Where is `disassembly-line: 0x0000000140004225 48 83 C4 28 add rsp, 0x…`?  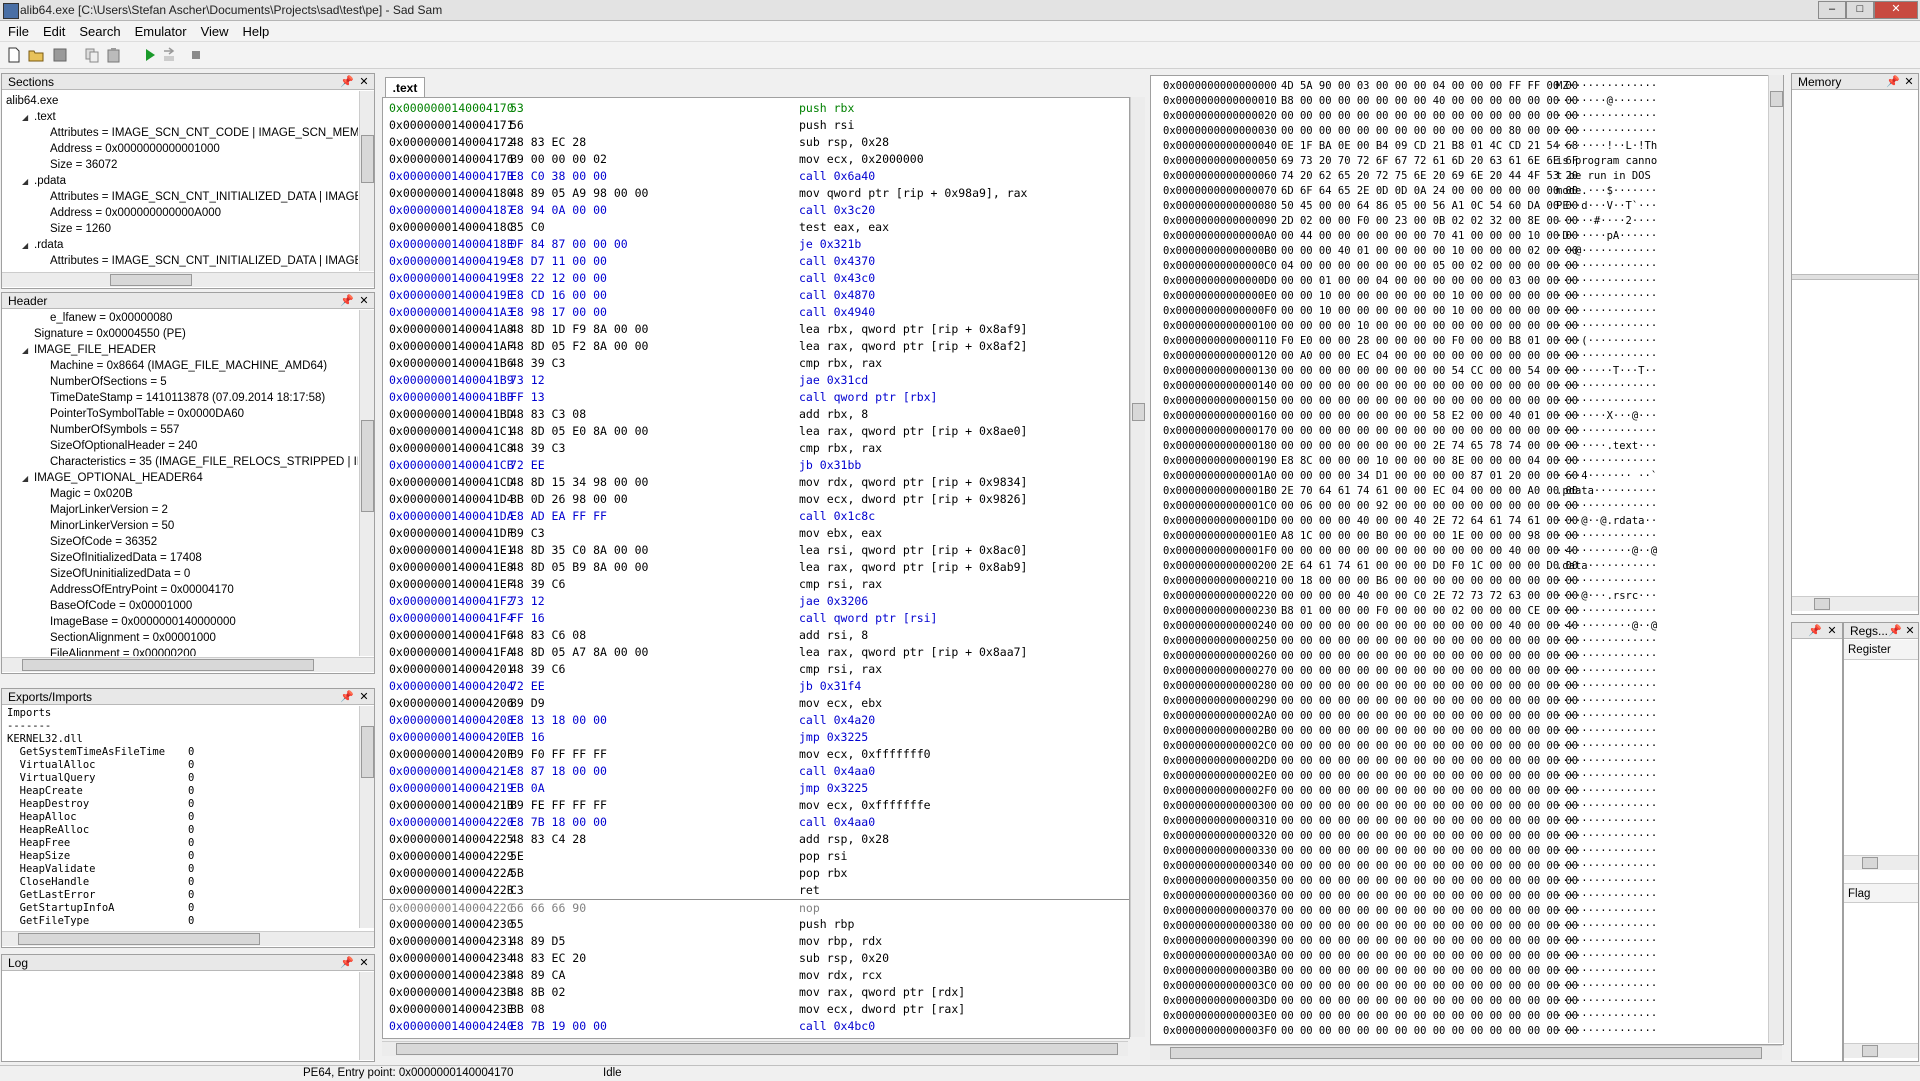
disassembly-line: 0x0000000140004225 48 83 C4 28 add rsp, 0x… is located at coordinates (756, 839).